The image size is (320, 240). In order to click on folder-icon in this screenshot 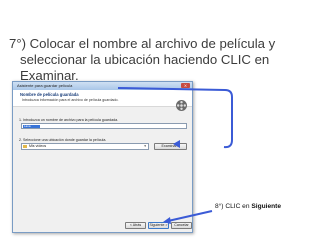, I will do `click(25, 146)`.